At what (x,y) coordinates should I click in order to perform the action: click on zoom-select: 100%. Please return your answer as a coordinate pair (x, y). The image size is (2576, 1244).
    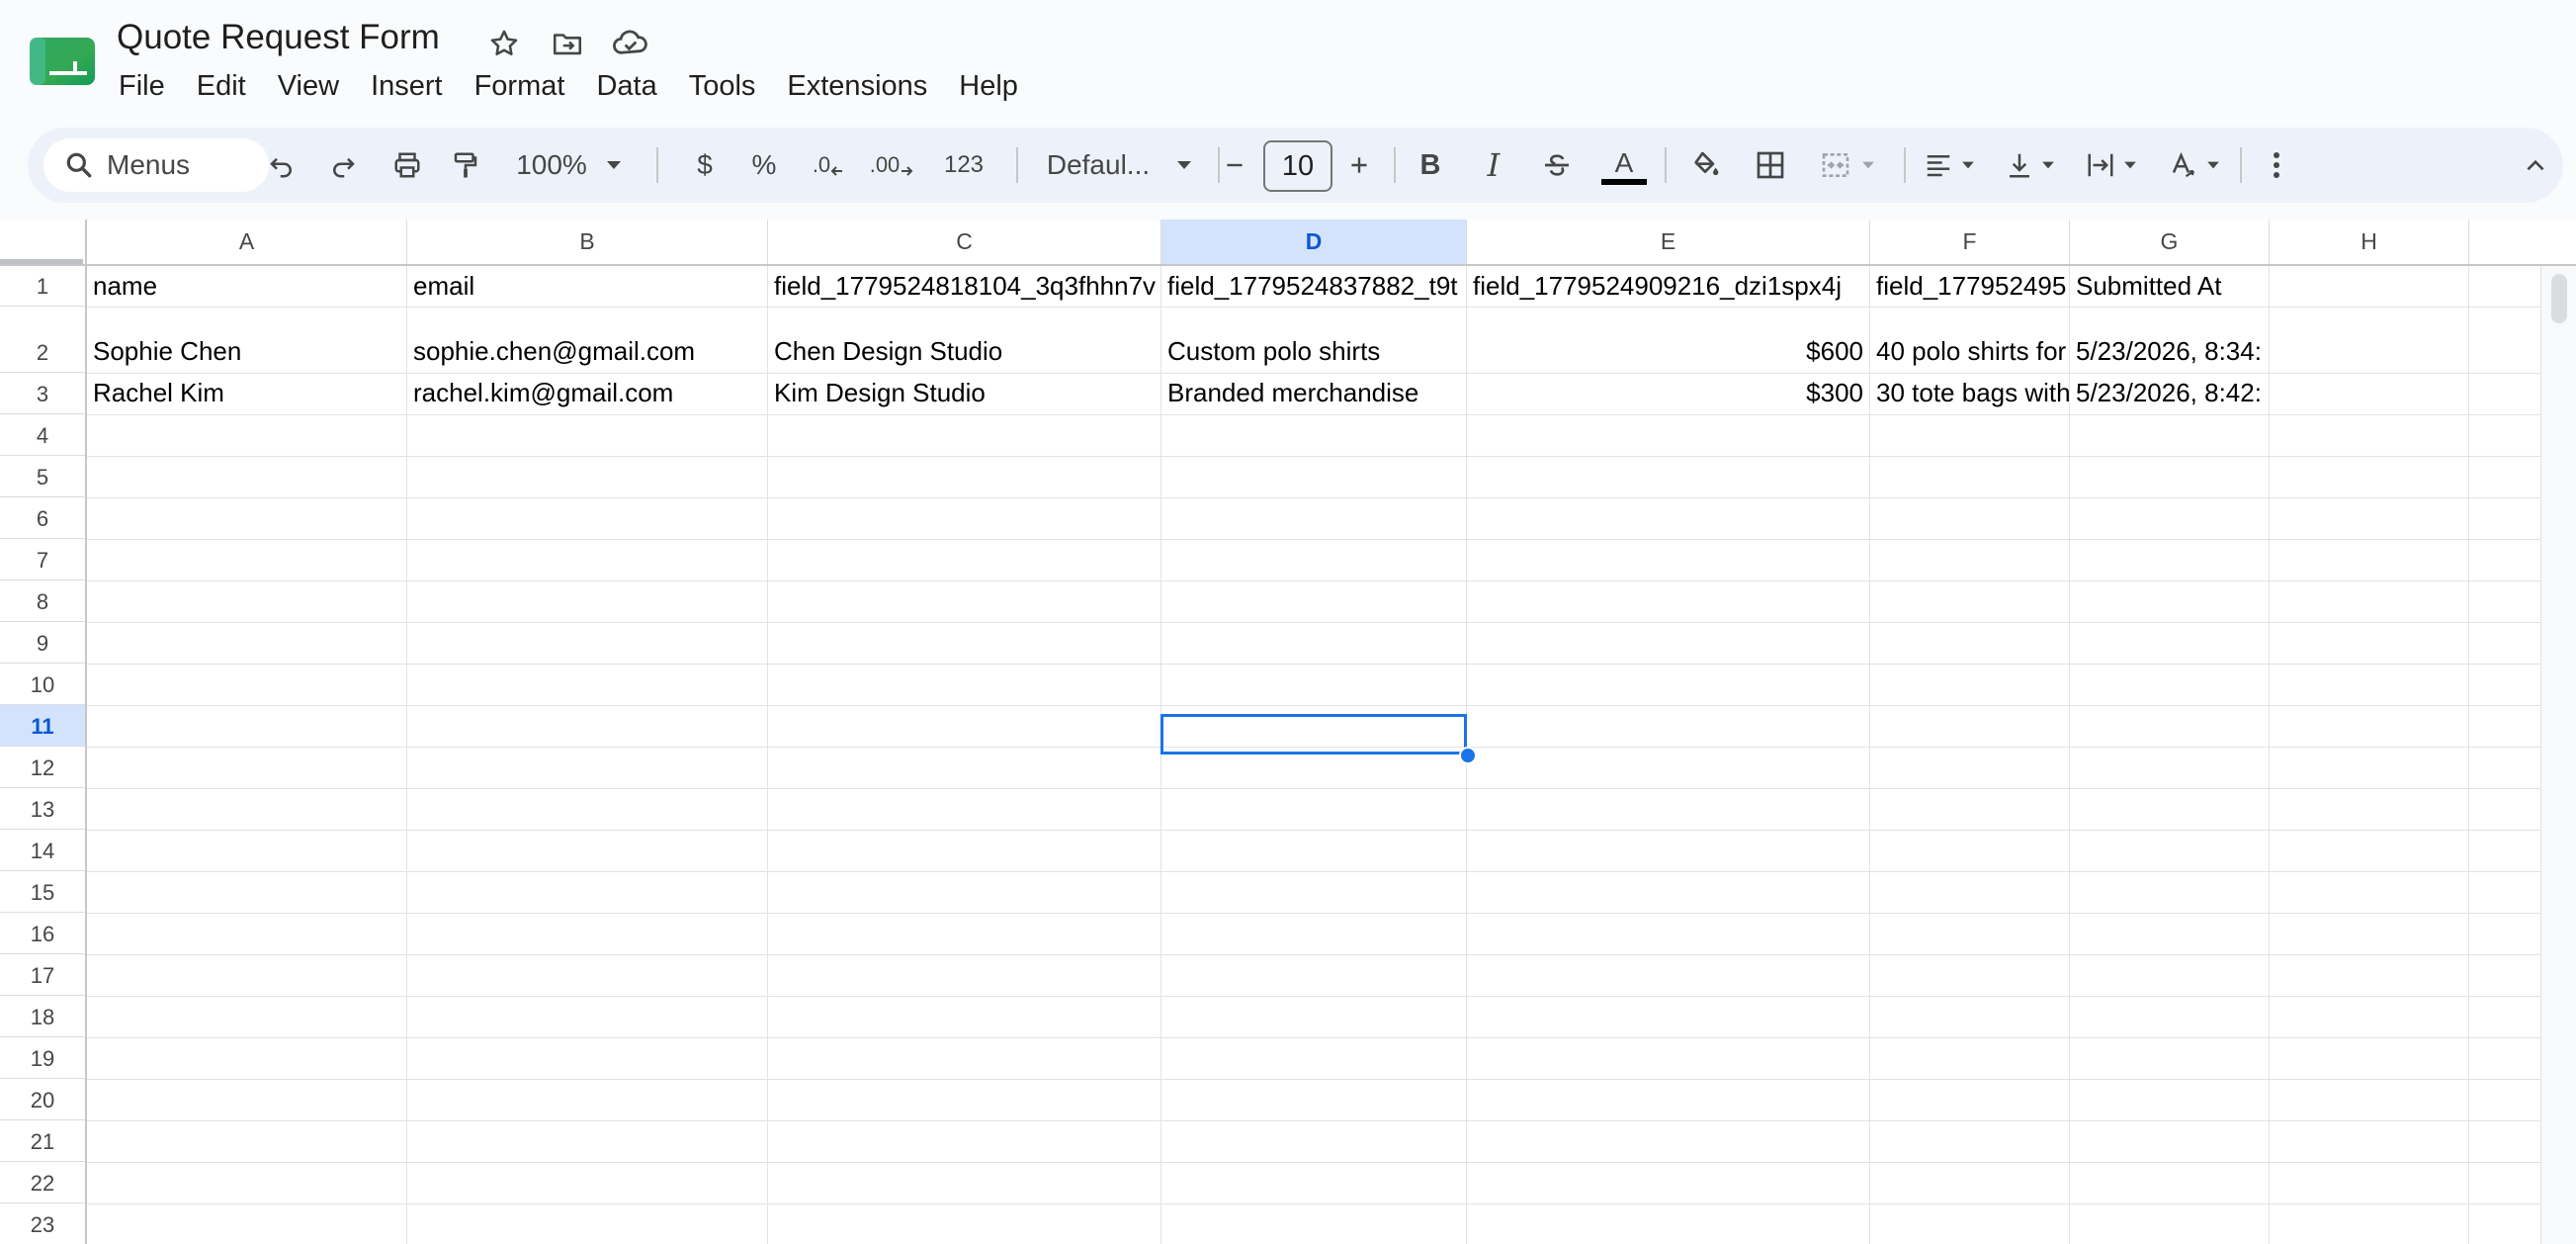
    Looking at the image, I should click on (569, 165).